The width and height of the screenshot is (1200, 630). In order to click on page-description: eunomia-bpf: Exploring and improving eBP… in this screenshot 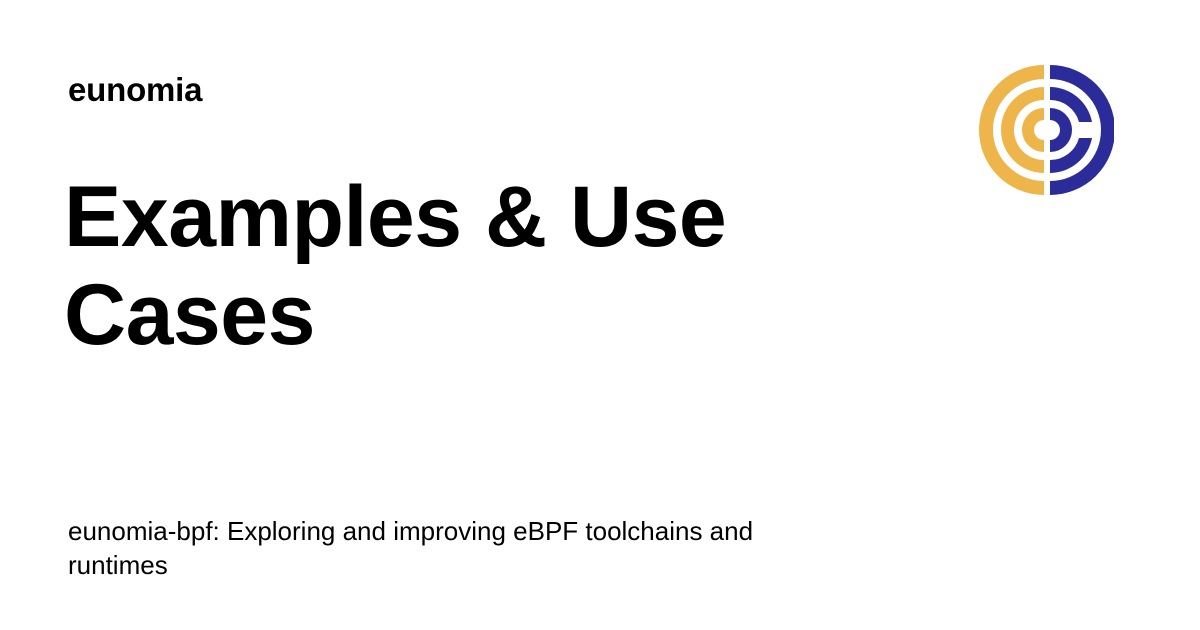, I will do `click(411, 548)`.